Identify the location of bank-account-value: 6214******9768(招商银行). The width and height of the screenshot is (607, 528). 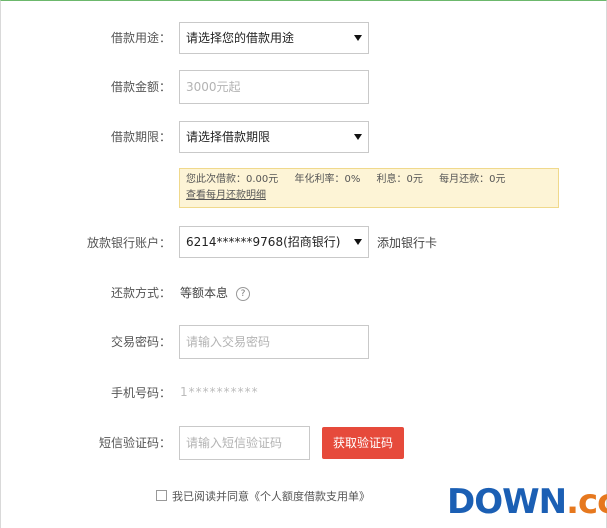
(263, 242).